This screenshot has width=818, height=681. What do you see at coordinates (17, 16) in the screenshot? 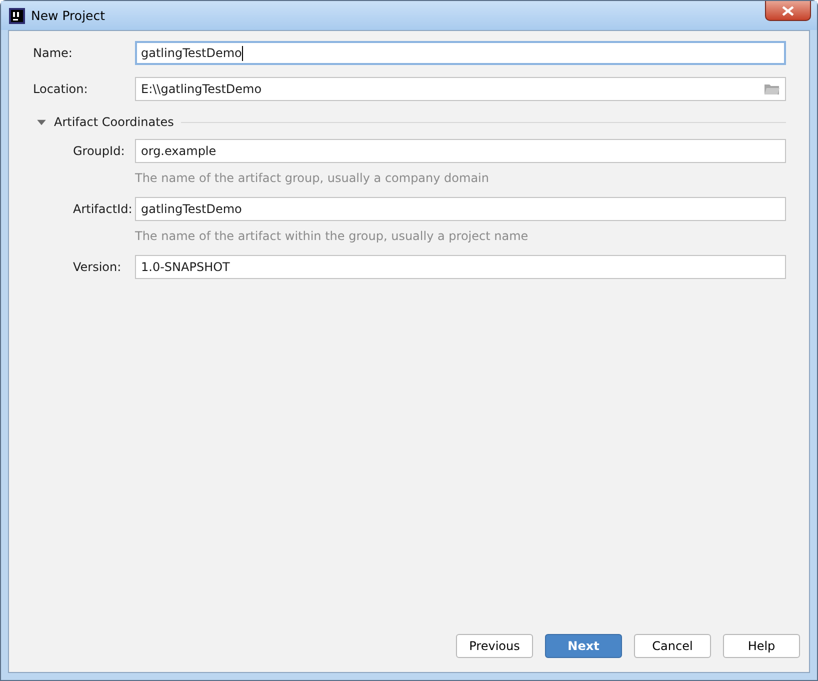
I see `app-icon` at bounding box center [17, 16].